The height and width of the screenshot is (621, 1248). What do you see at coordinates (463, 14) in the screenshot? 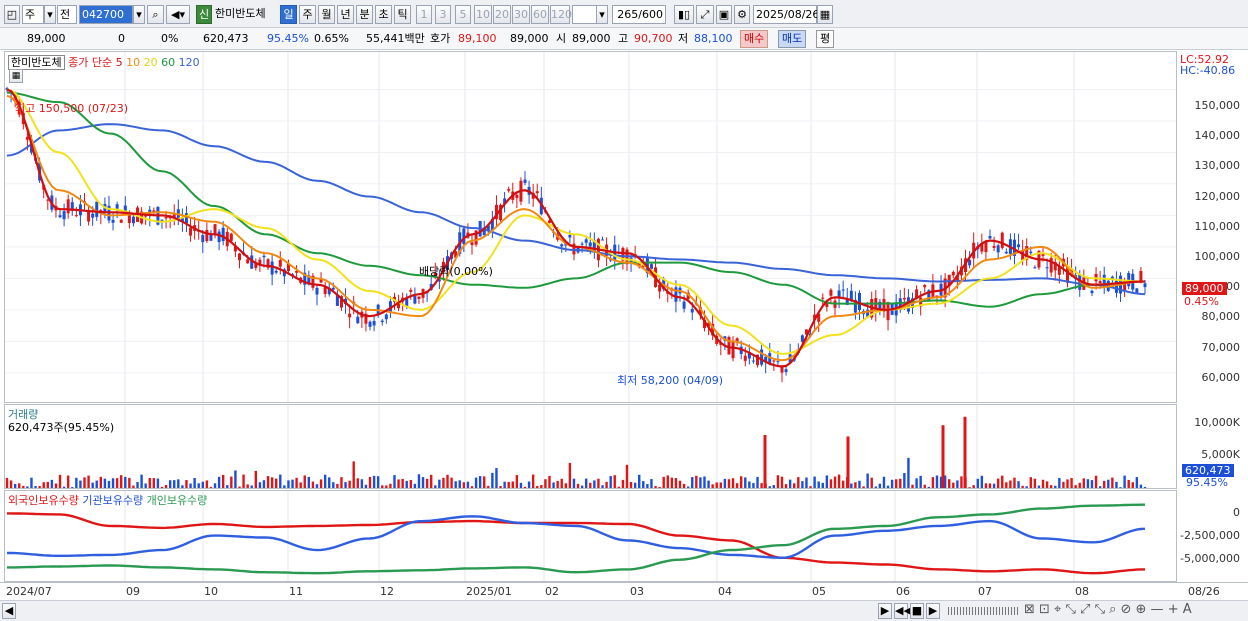
I see `interval-button: 5` at bounding box center [463, 14].